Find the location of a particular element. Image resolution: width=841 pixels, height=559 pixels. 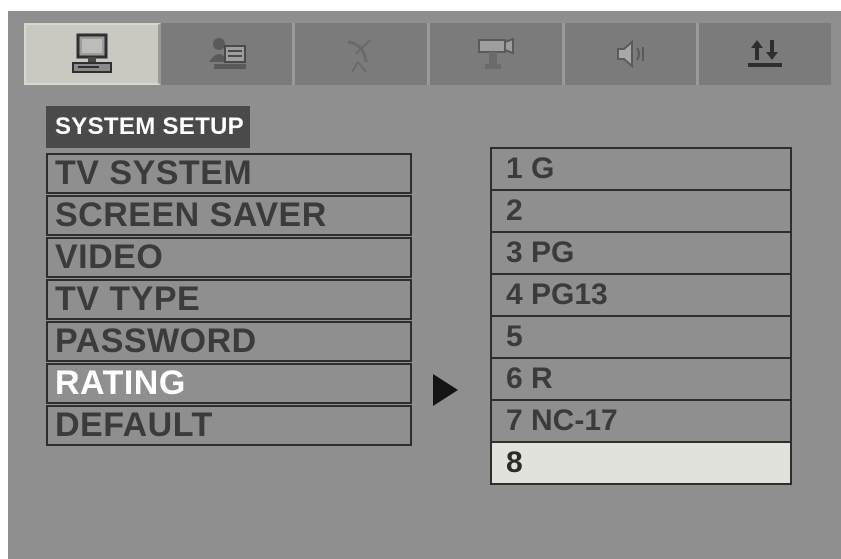

rating-option-8: 8 is located at coordinates (641, 463).